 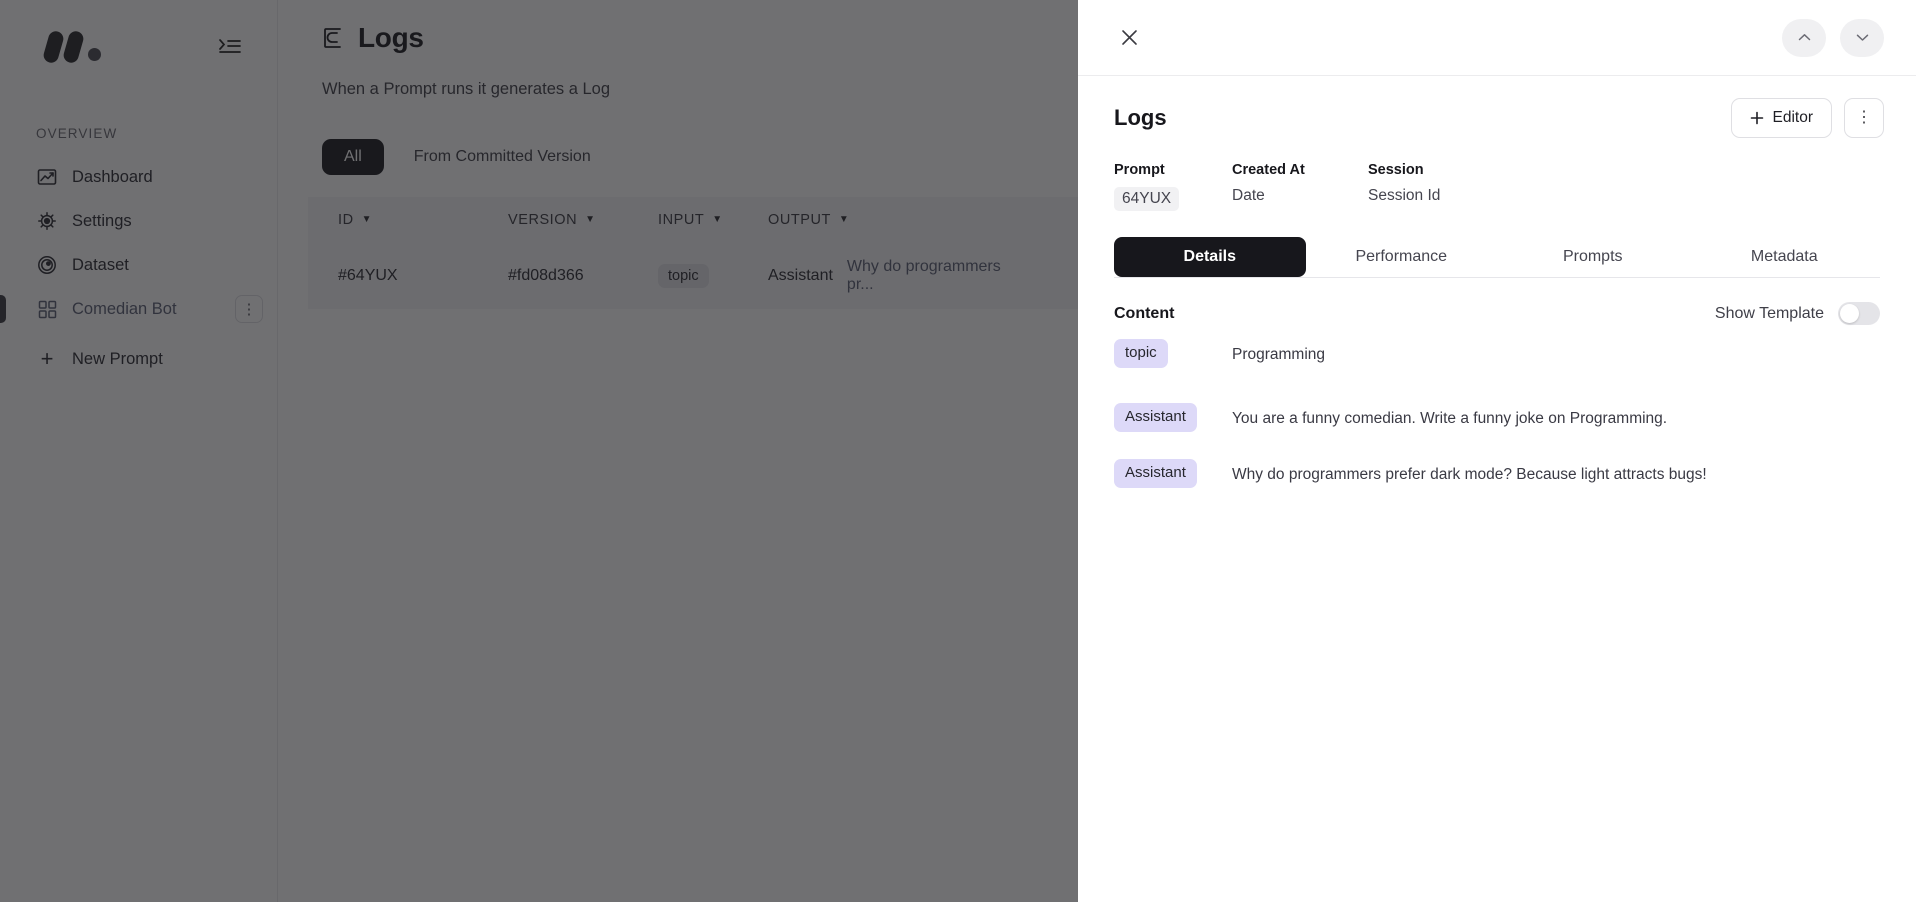 What do you see at coordinates (1147, 199) in the screenshot?
I see `meta-value: 64YUX` at bounding box center [1147, 199].